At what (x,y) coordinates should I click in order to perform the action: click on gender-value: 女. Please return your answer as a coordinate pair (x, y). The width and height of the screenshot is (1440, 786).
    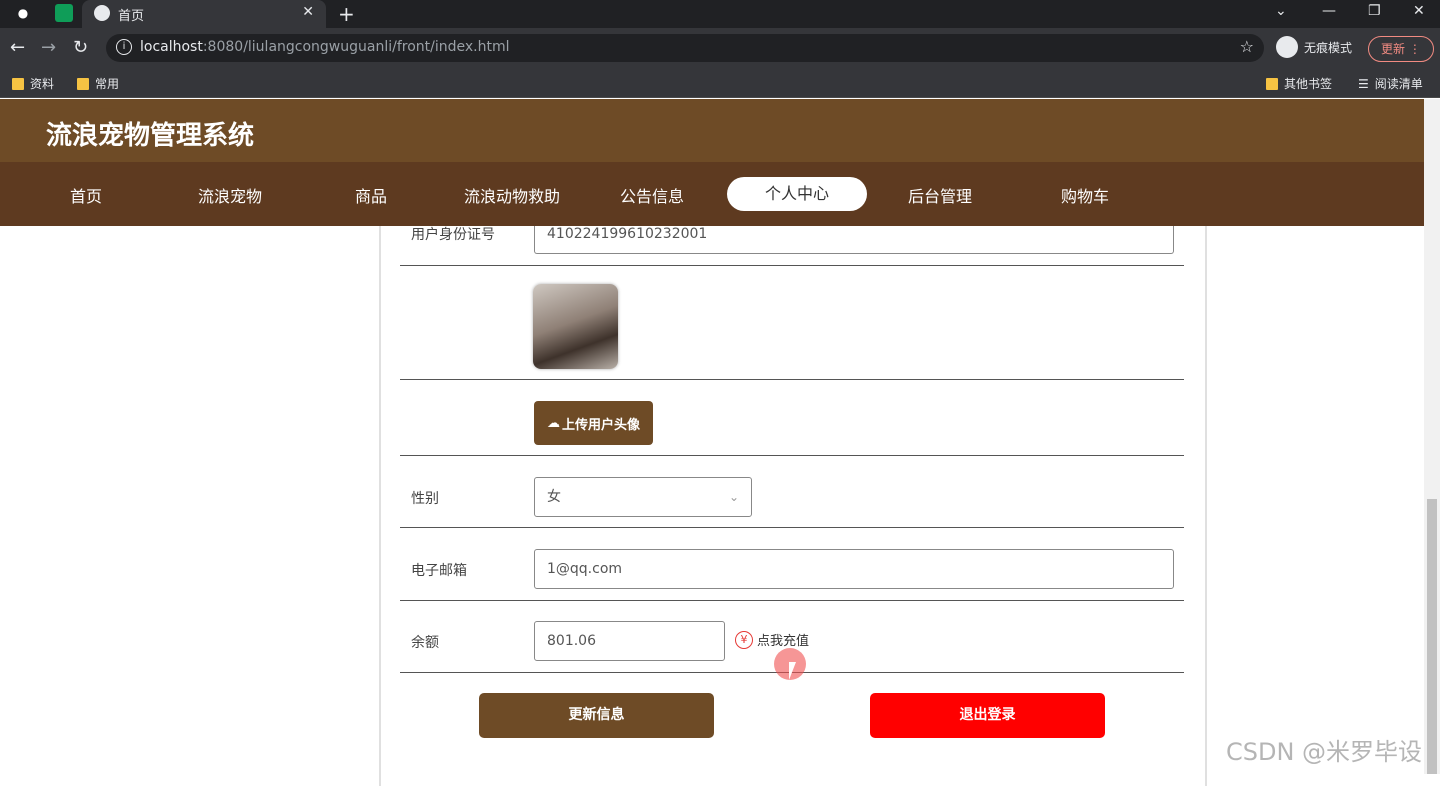
    Looking at the image, I should click on (554, 497).